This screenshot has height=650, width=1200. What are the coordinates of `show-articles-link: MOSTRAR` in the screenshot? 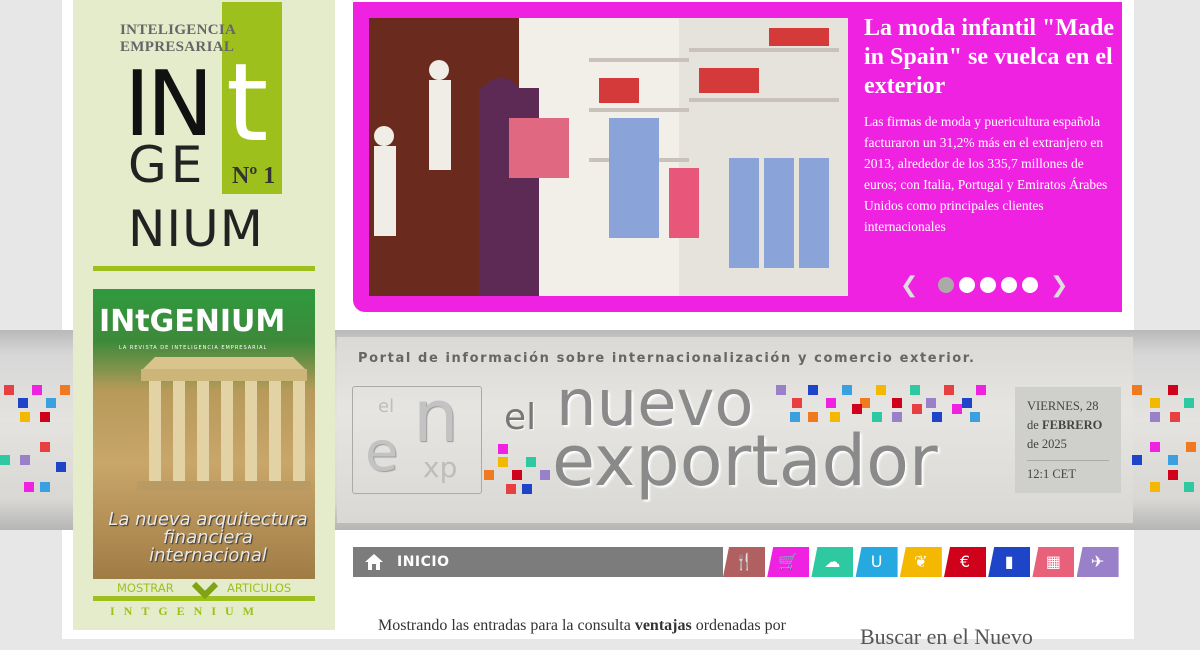 It's located at (145, 588).